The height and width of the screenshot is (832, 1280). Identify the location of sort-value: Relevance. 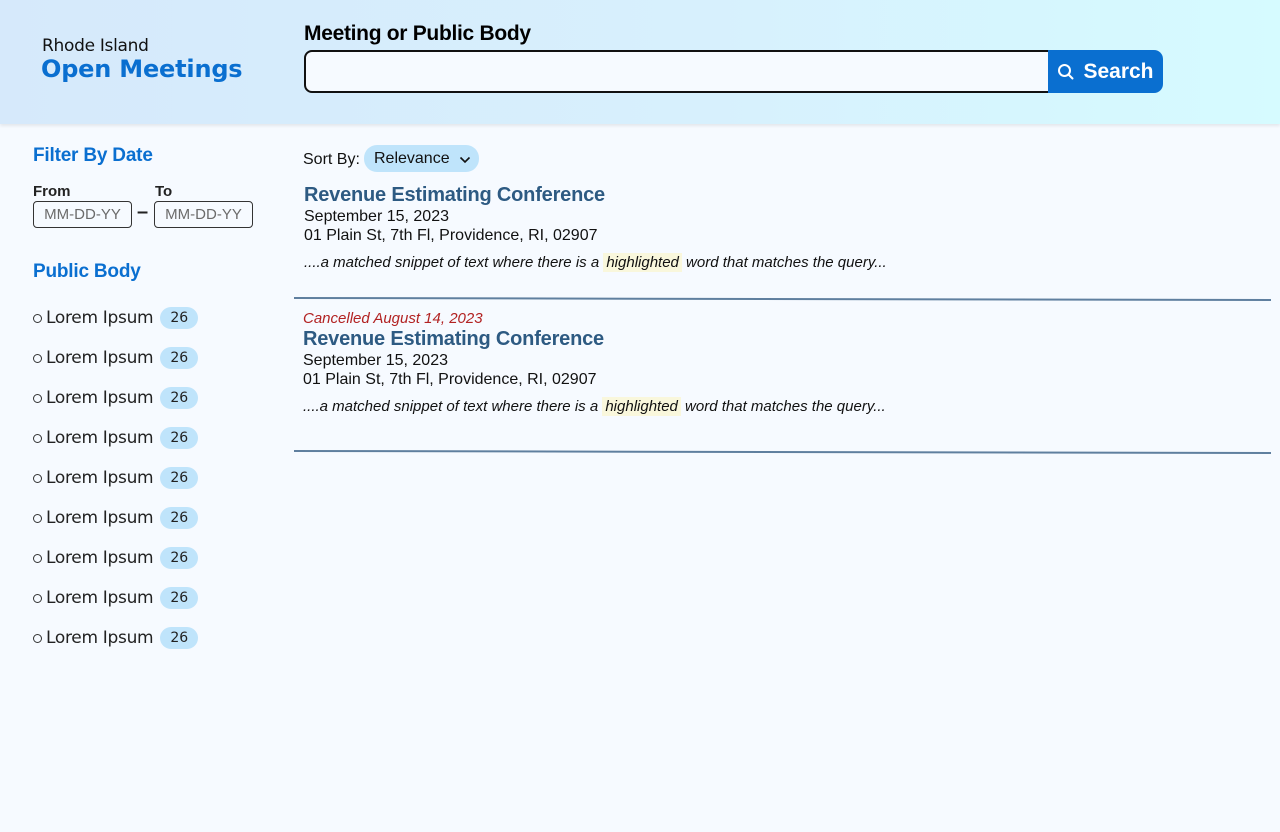
(412, 158).